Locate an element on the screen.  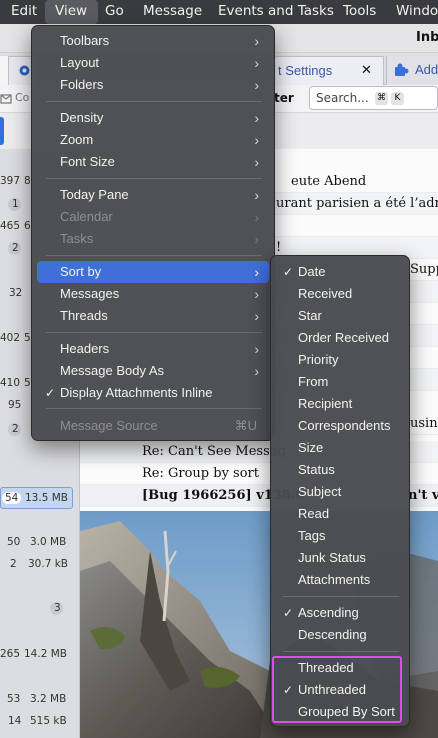
shortcut-label: ⌘U is located at coordinates (245, 425).